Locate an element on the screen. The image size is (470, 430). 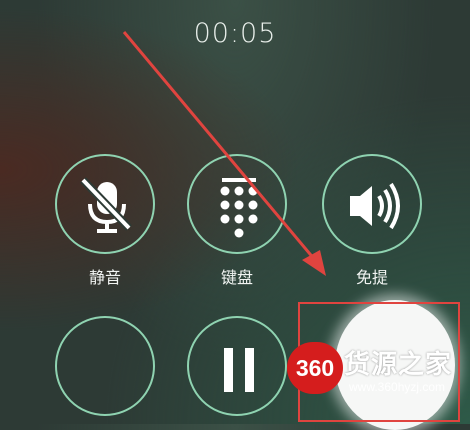
keypad-label: 键盘 is located at coordinates (236, 277).